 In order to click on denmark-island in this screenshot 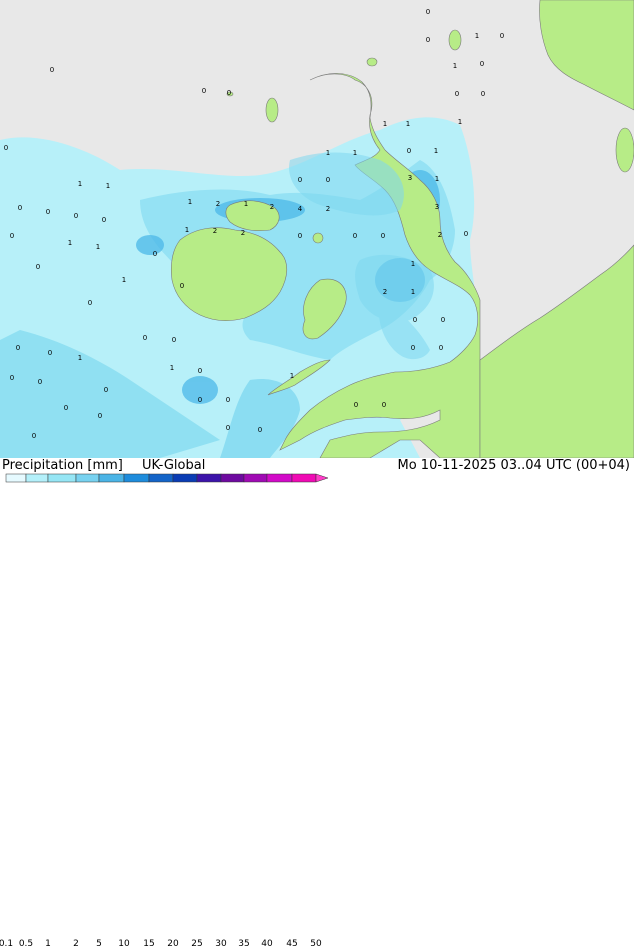, I will do `click(624, 150)`.